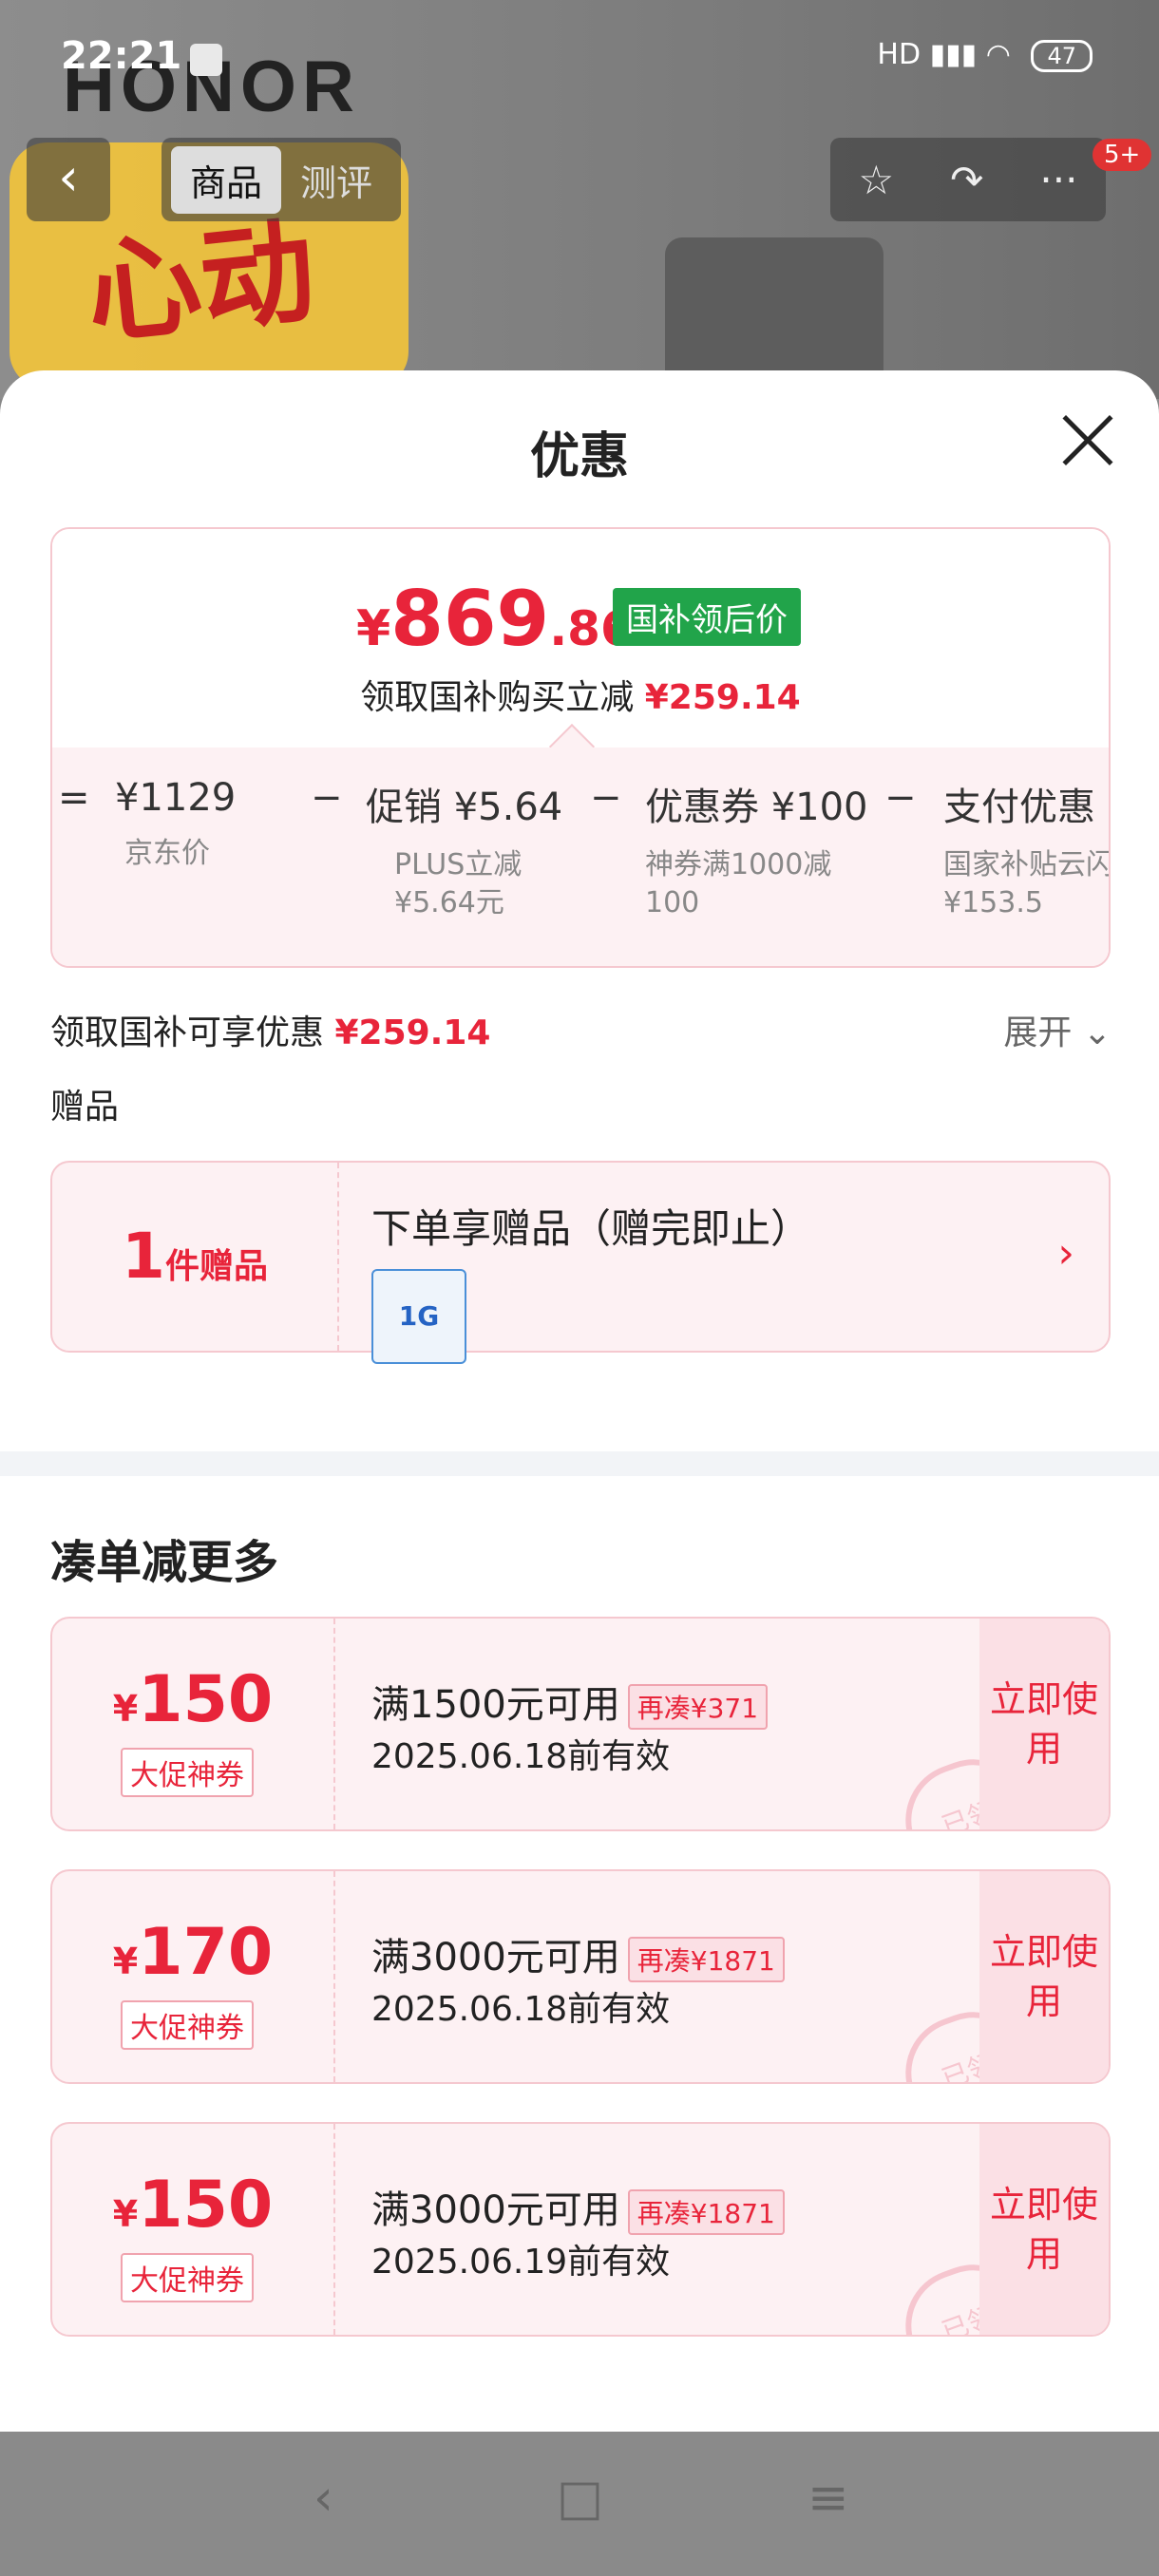 This screenshot has width=1159, height=2576. Describe the element at coordinates (226, 179) in the screenshot. I see `tab-product: 商品` at that location.